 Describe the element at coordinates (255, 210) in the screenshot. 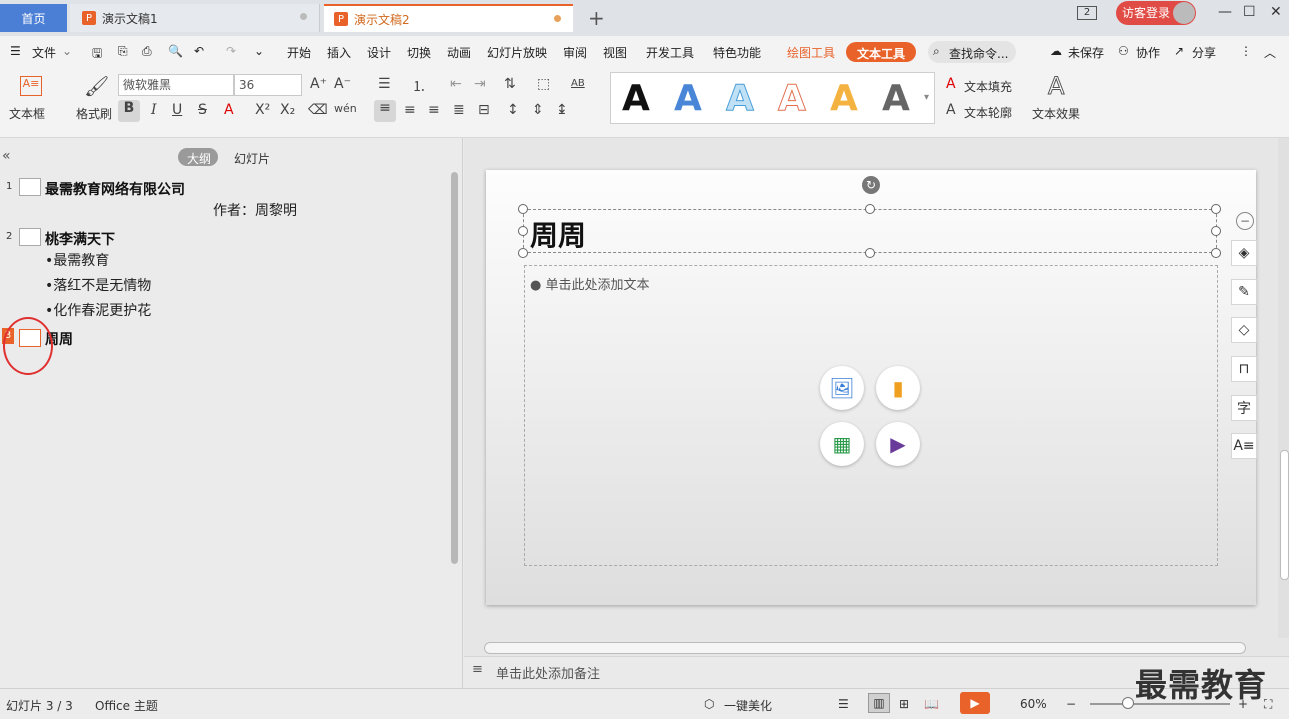

I see `outline-text: 作者：周黎明` at that location.